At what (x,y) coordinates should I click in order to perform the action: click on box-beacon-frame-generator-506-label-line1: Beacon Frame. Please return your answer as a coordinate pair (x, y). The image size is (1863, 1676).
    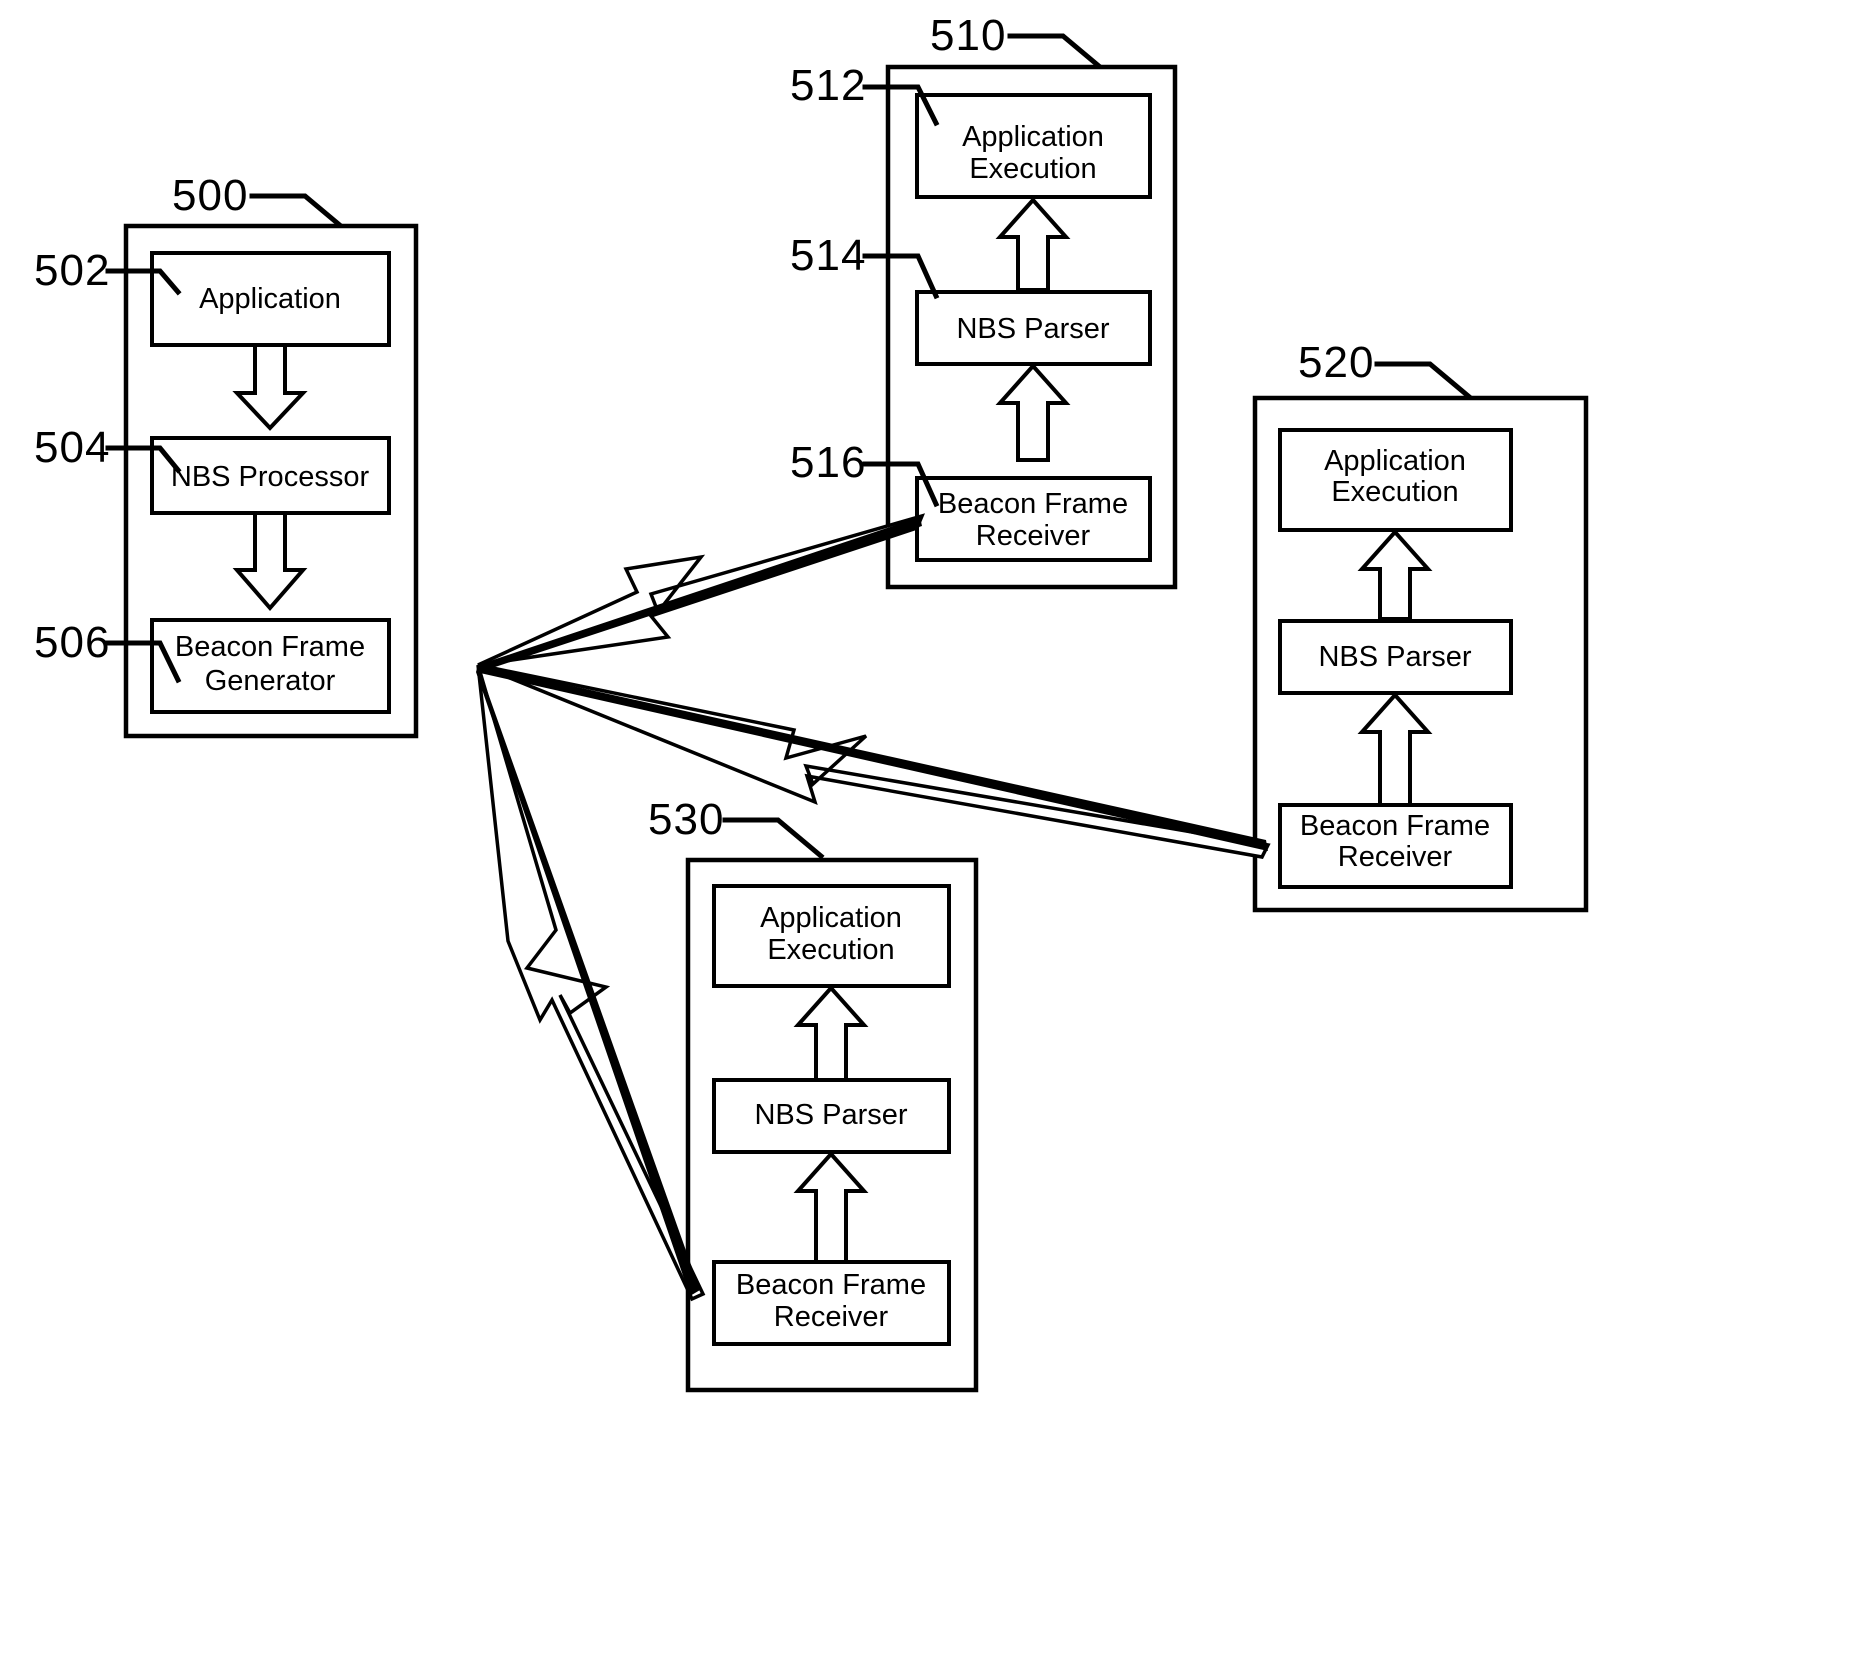
    Looking at the image, I should click on (270, 647).